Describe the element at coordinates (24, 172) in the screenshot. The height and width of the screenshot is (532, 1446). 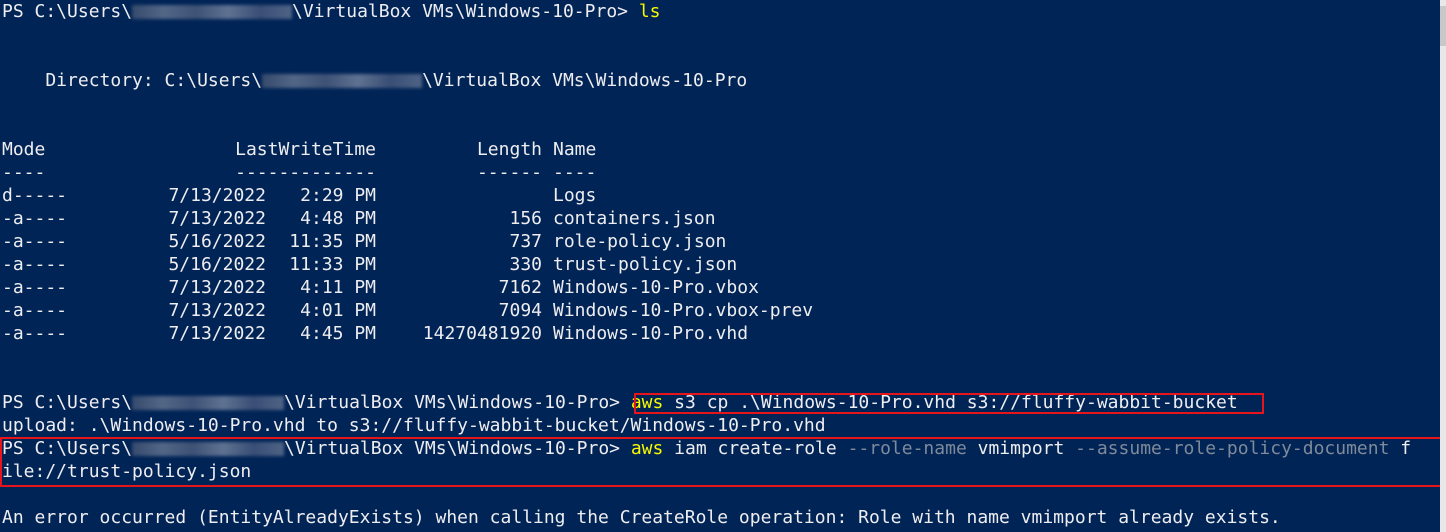
I see `underline-mode: ----` at that location.